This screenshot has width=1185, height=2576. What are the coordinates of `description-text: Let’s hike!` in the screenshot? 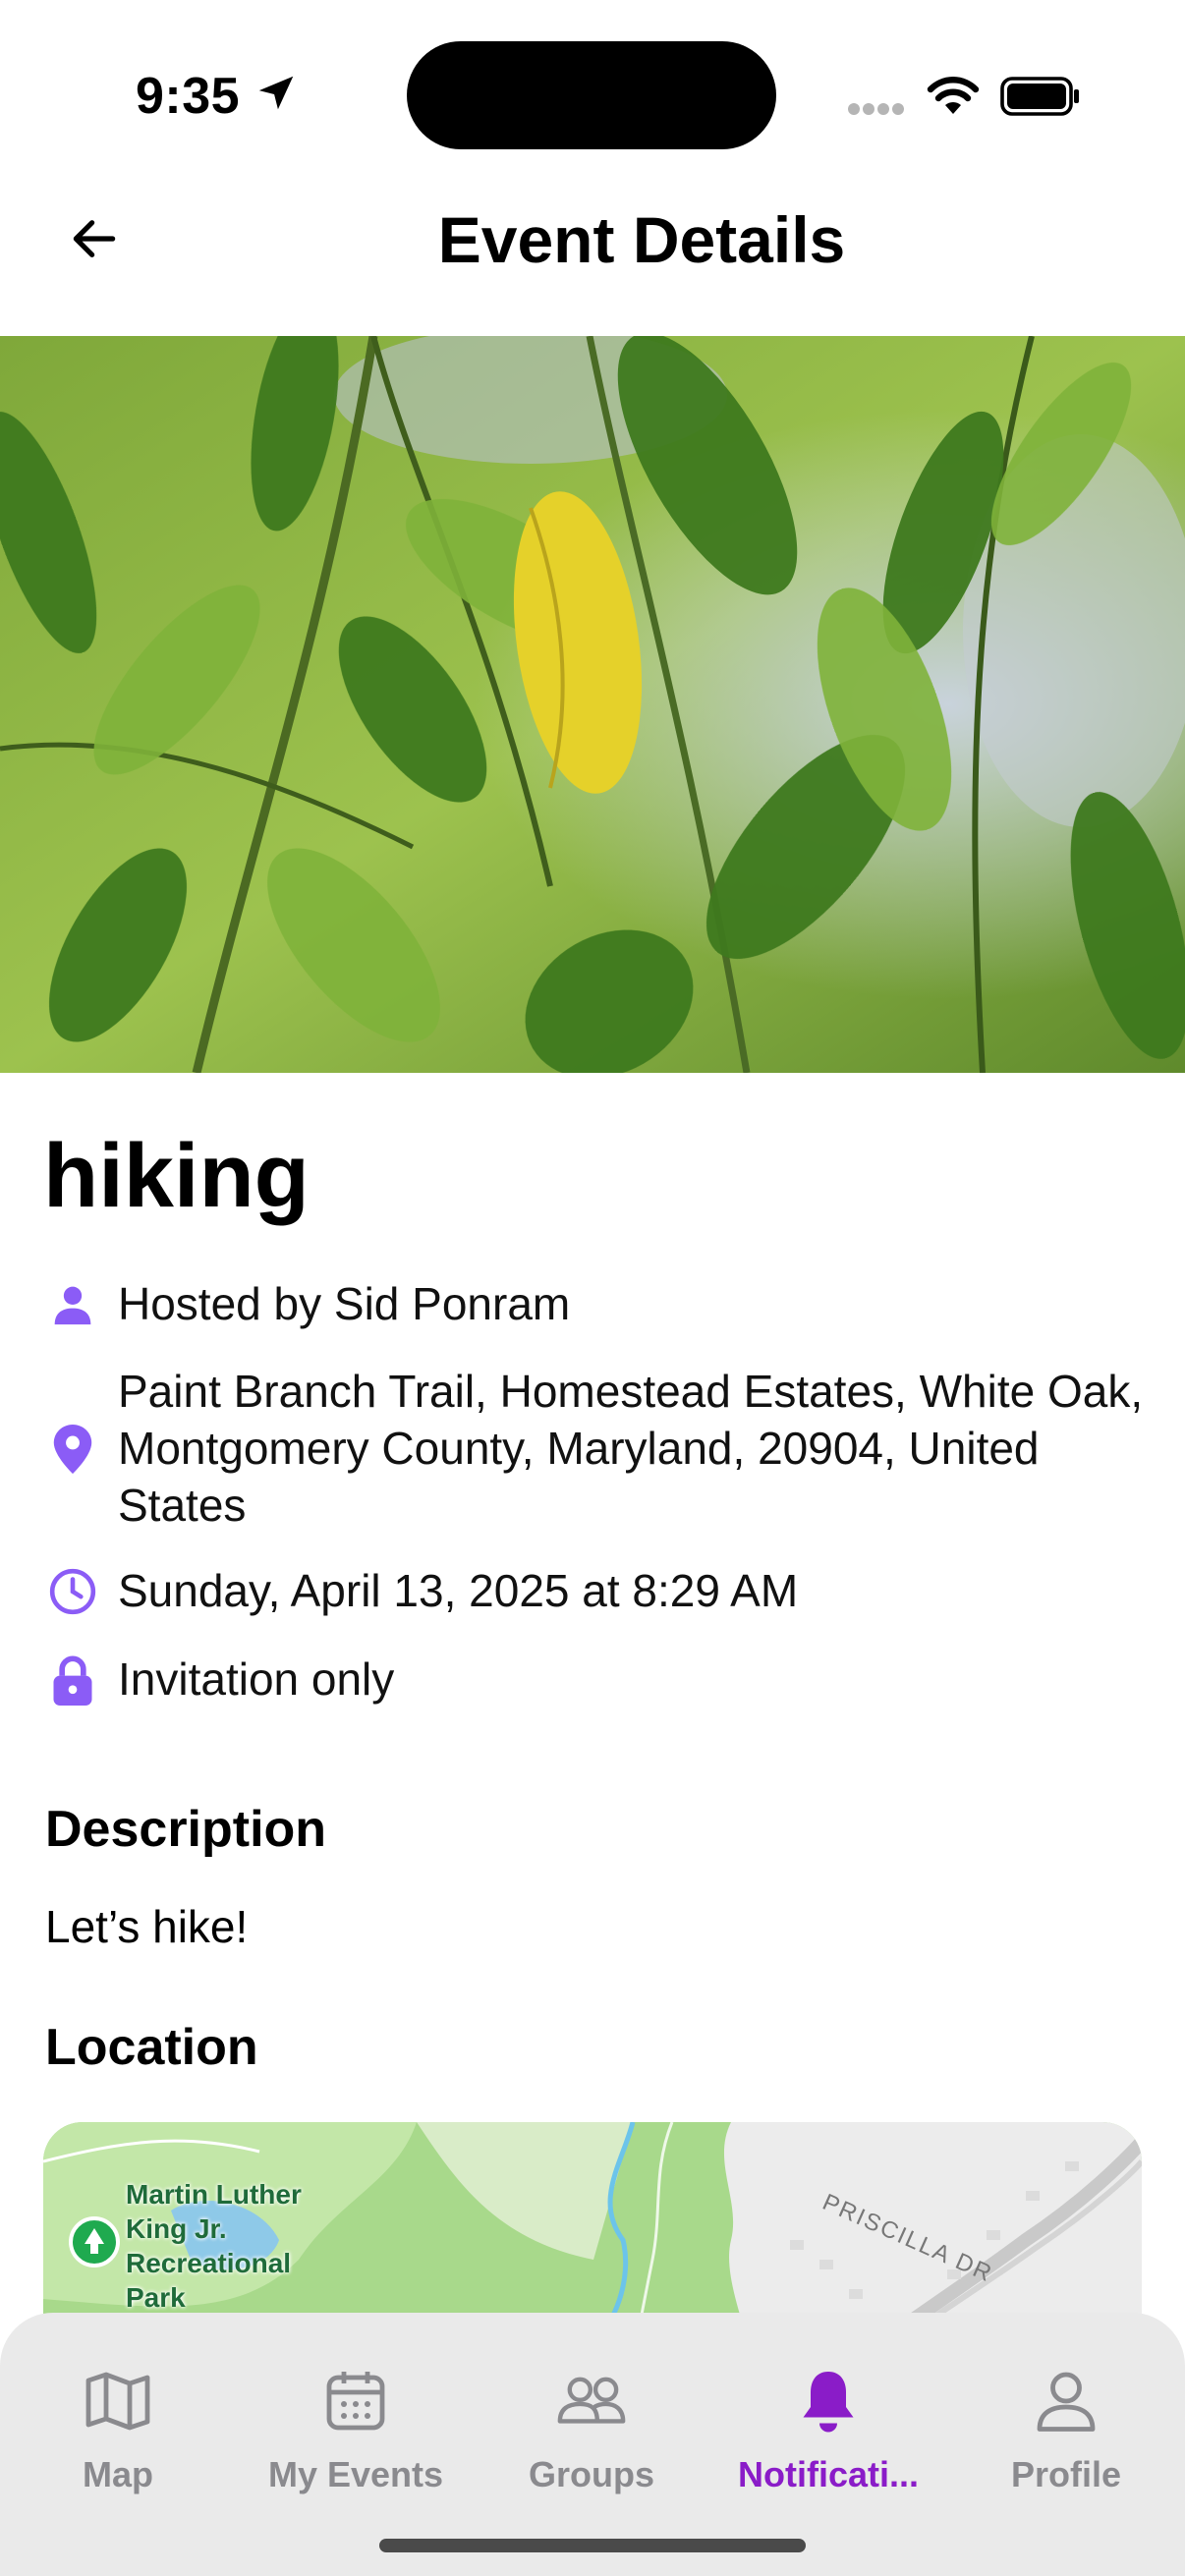 It's located at (147, 1926).